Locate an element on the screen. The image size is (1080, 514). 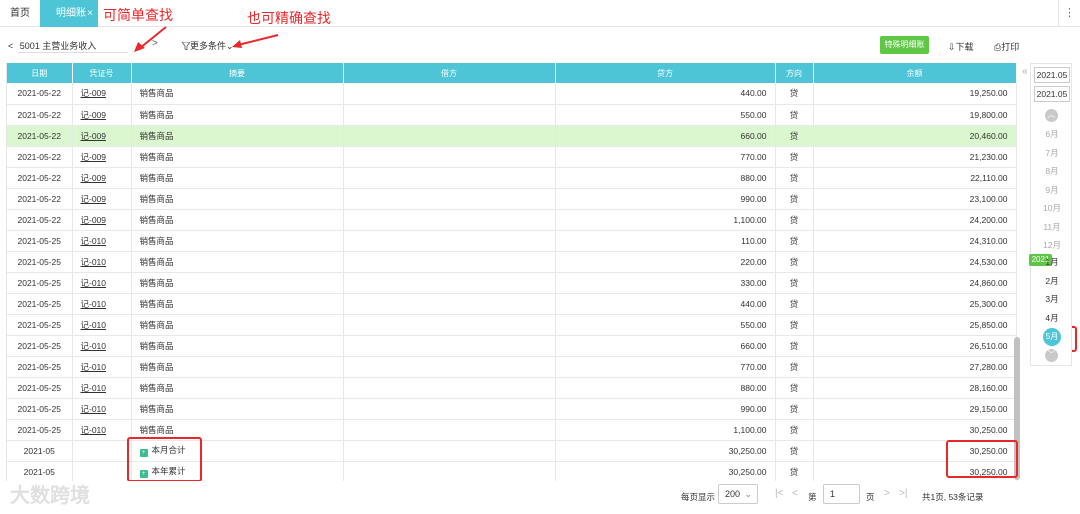
page-number-input: 1 is located at coordinates (841, 494).